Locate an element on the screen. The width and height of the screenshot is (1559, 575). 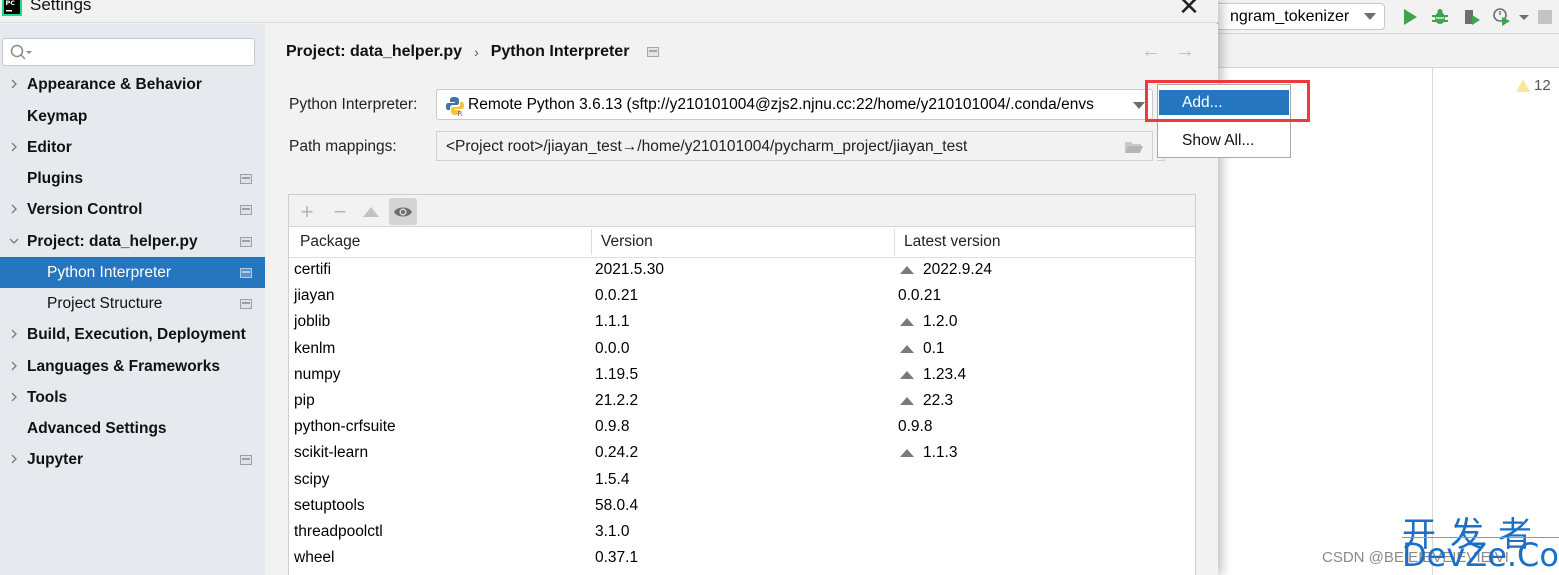
latest-version-text: 1.2.0 is located at coordinates (940, 322).